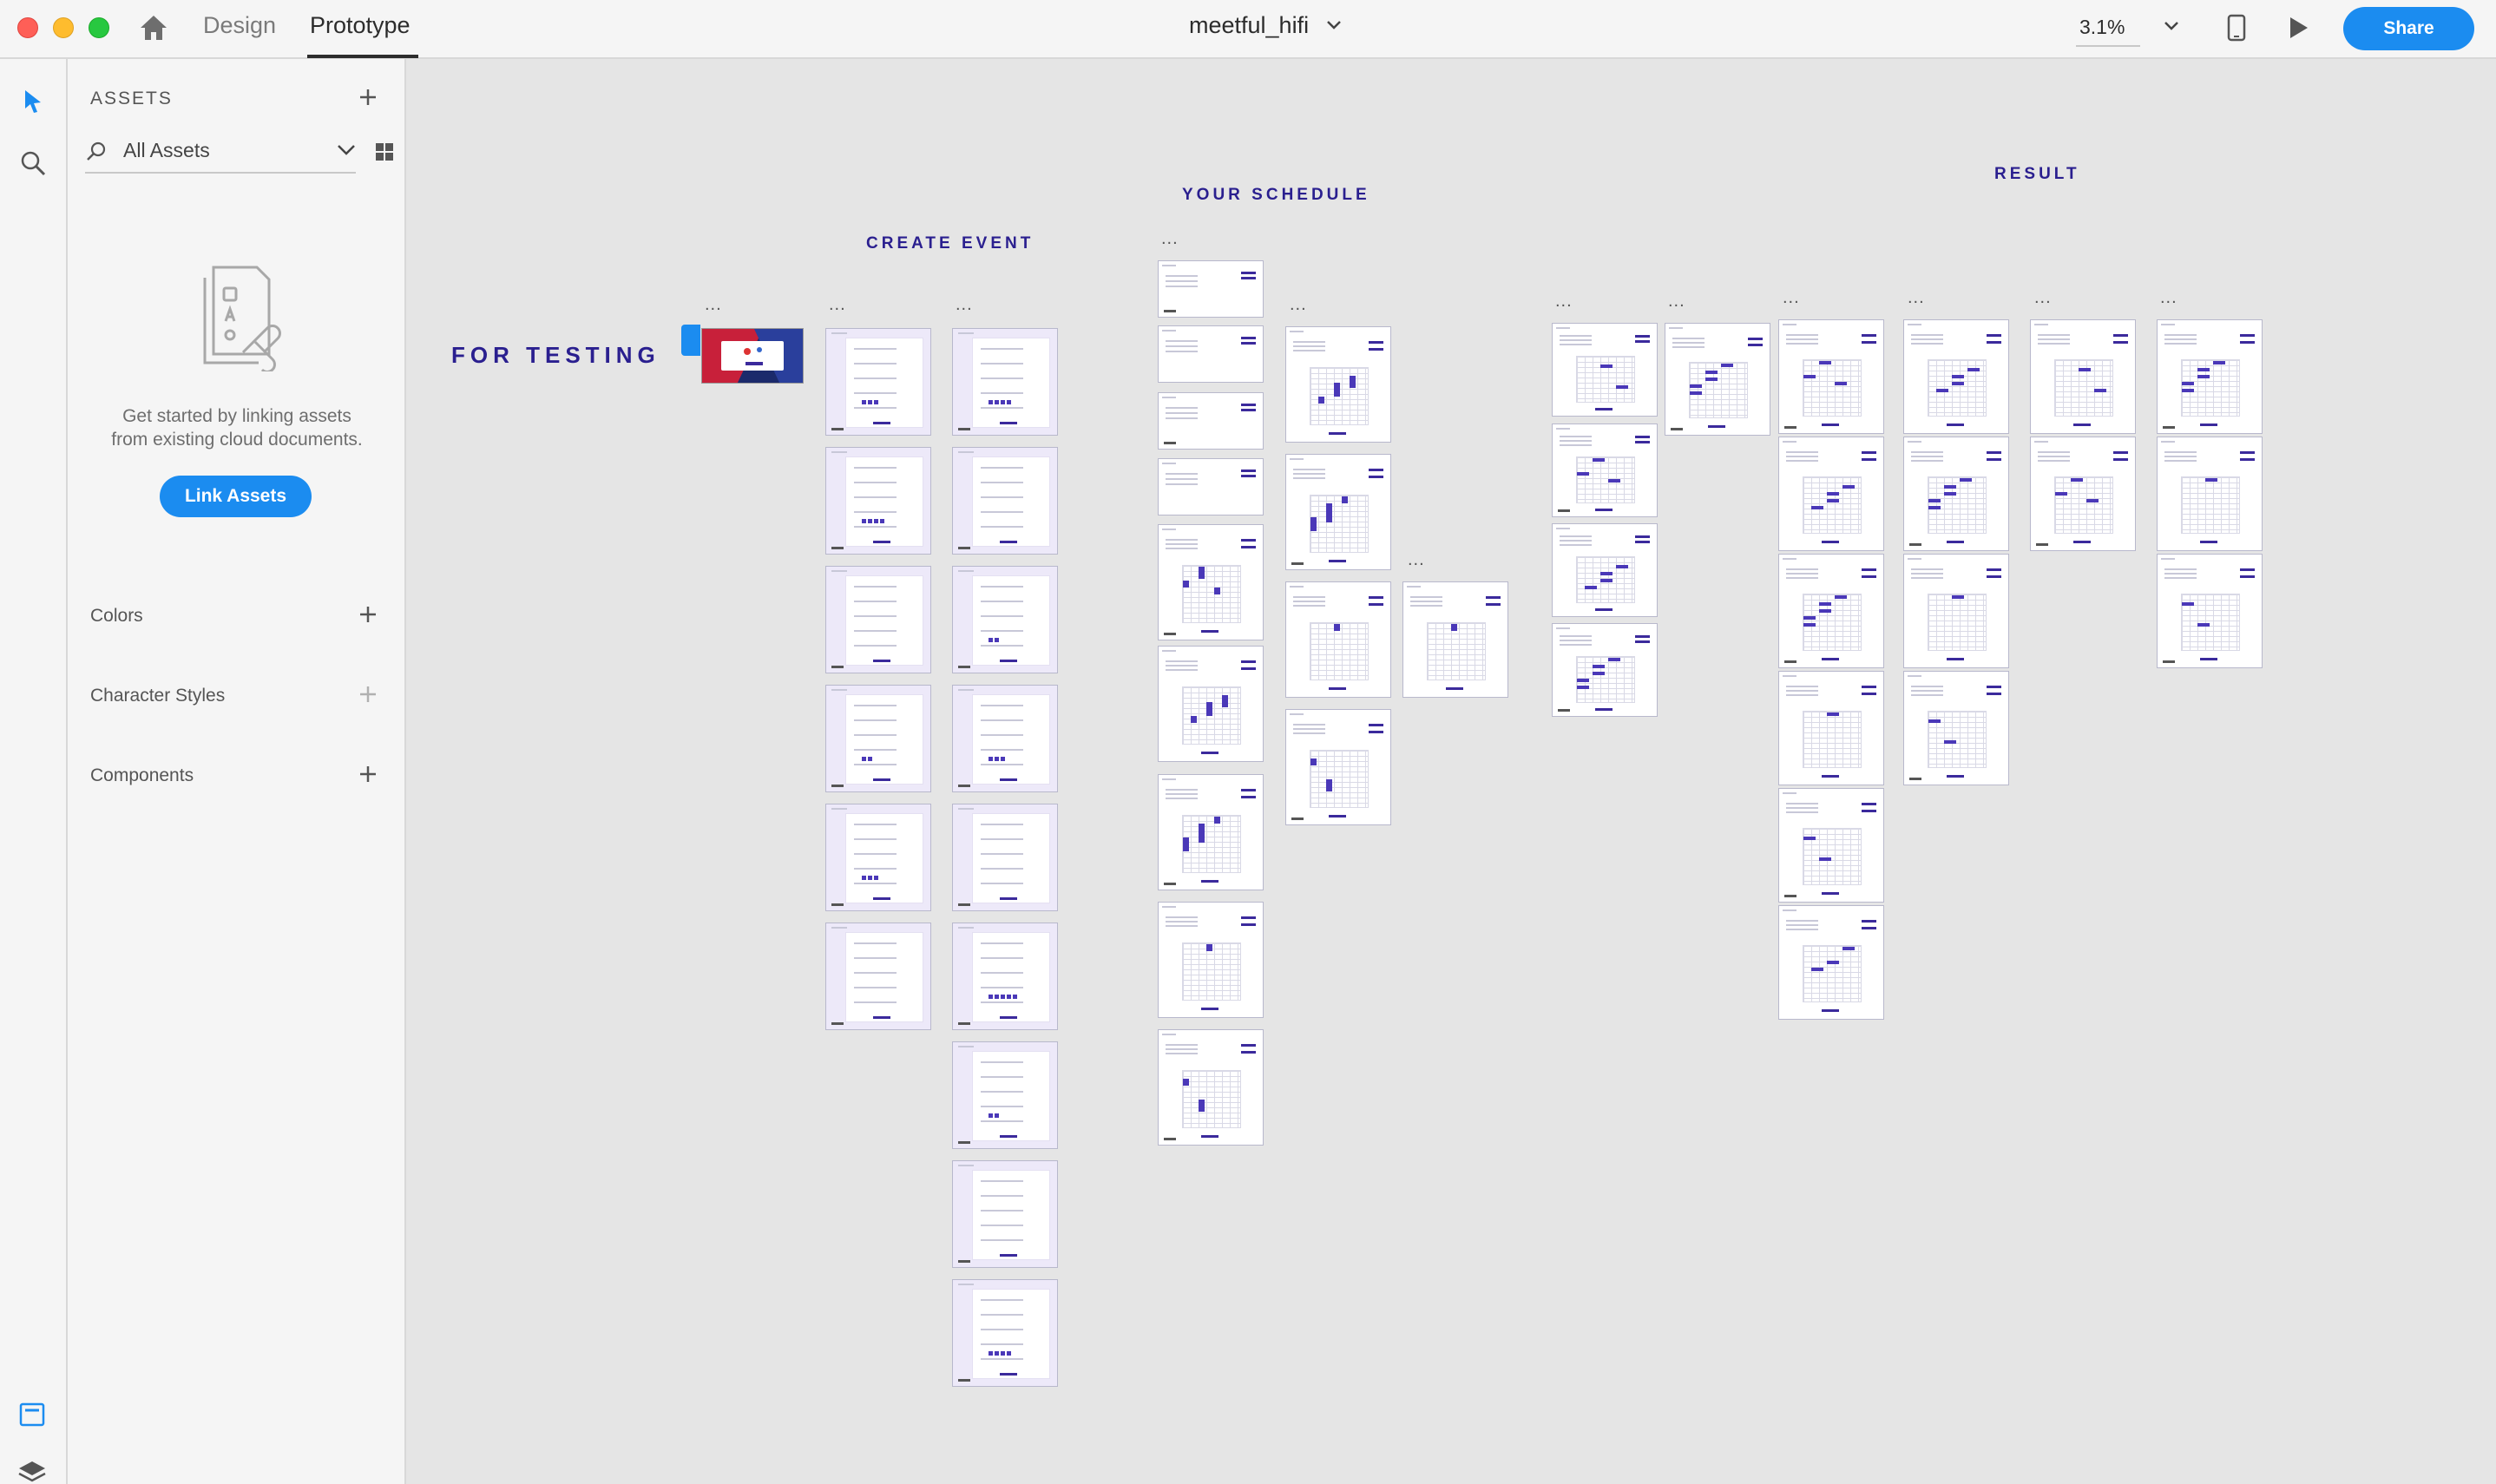  Describe the element at coordinates (166, 150) in the screenshot. I see `asset-filter-label: All Assets` at that location.